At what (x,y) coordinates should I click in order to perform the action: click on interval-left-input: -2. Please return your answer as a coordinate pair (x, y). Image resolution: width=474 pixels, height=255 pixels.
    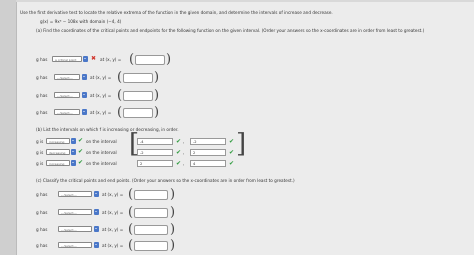
    Looking at the image, I should click on (155, 152).